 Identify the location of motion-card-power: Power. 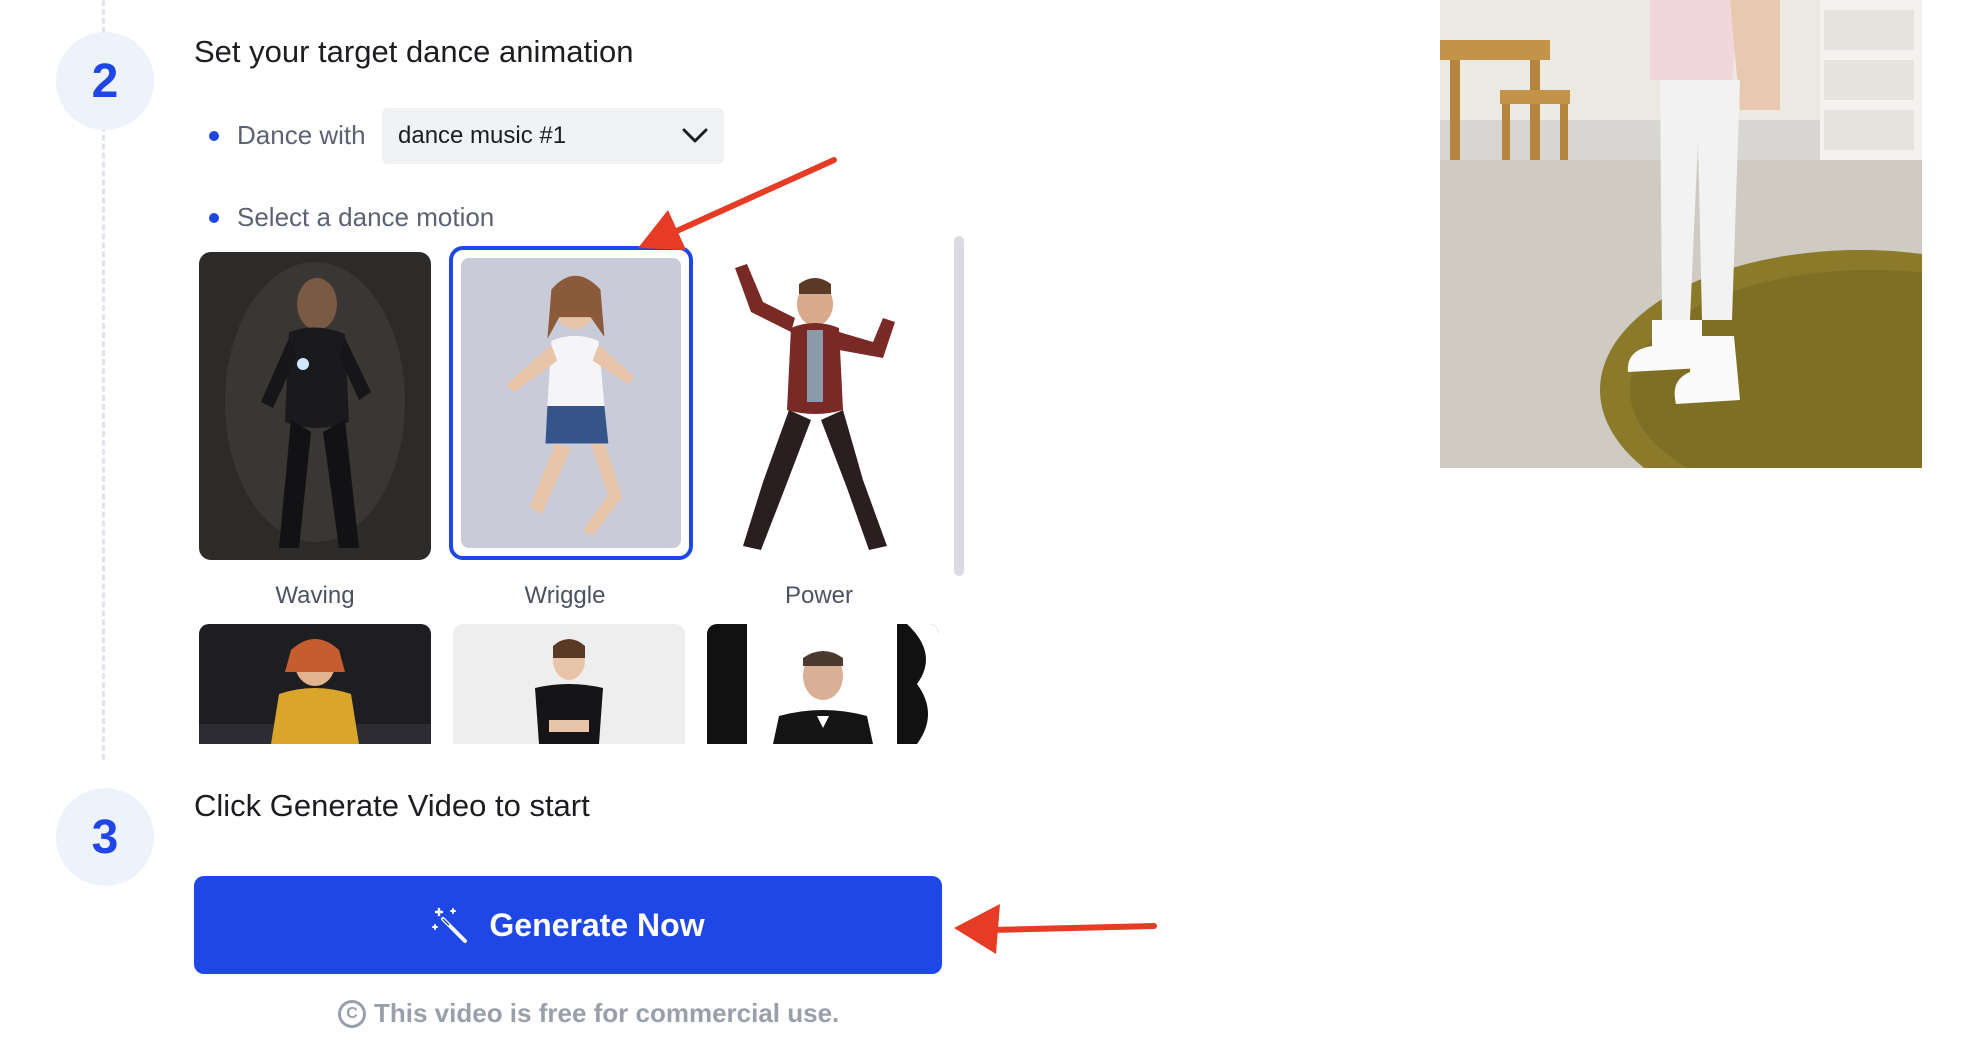
(819, 431).